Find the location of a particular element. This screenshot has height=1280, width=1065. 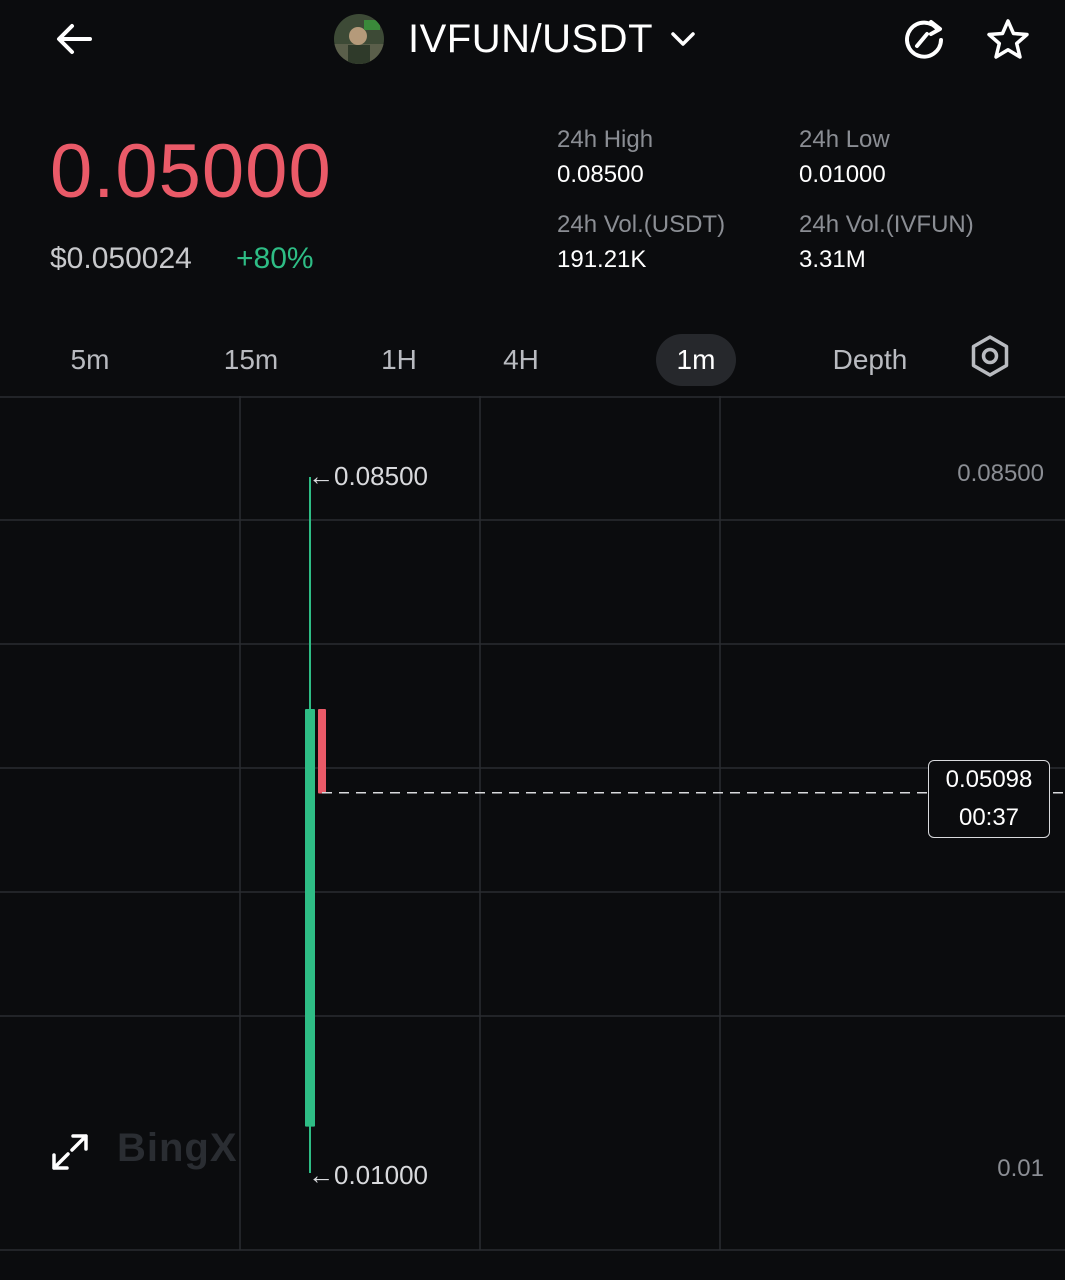

pair-selector: IVFUN/USDT is located at coordinates (515, 39).